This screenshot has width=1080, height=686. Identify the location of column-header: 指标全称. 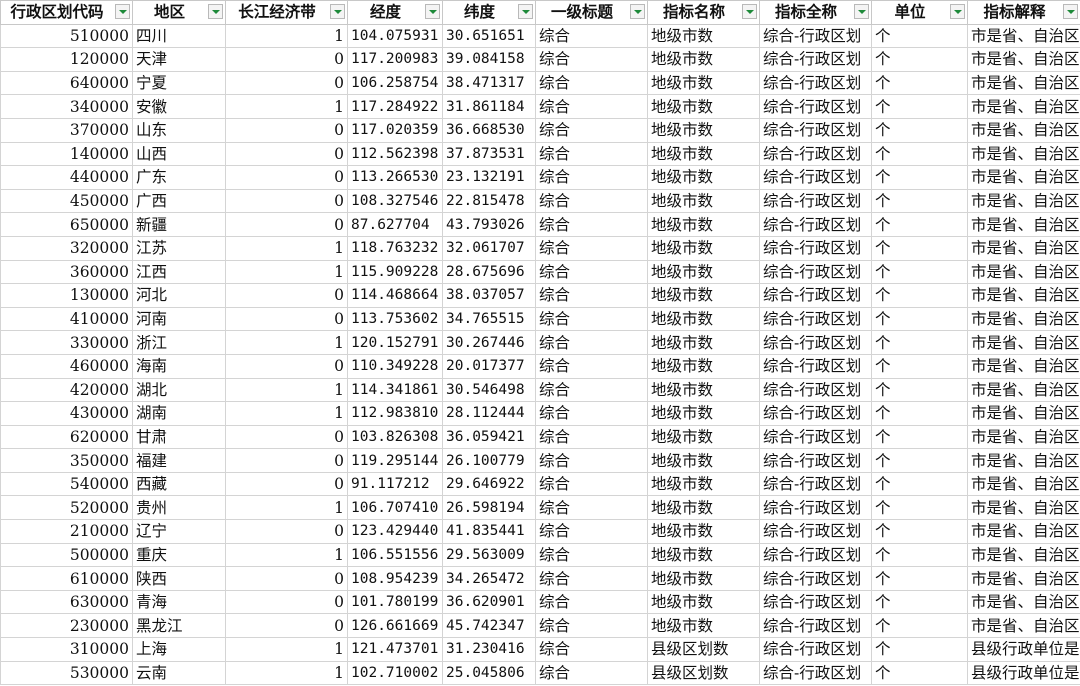
(815, 12).